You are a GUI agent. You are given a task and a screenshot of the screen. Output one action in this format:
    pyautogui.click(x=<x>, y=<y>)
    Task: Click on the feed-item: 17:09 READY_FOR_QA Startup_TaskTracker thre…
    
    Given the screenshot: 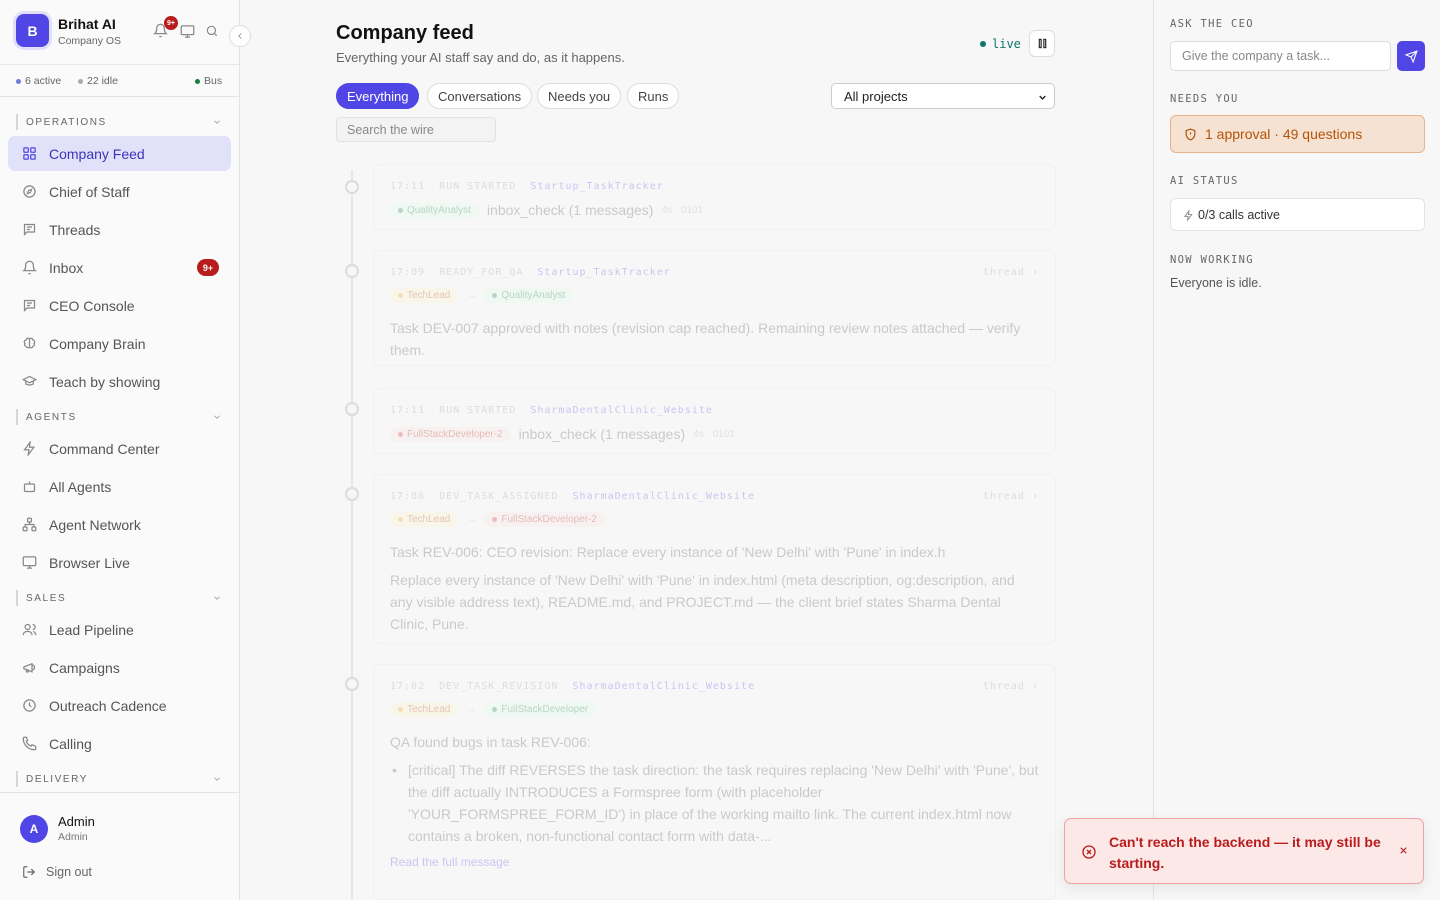 What is the action you would take?
    pyautogui.click(x=714, y=308)
    